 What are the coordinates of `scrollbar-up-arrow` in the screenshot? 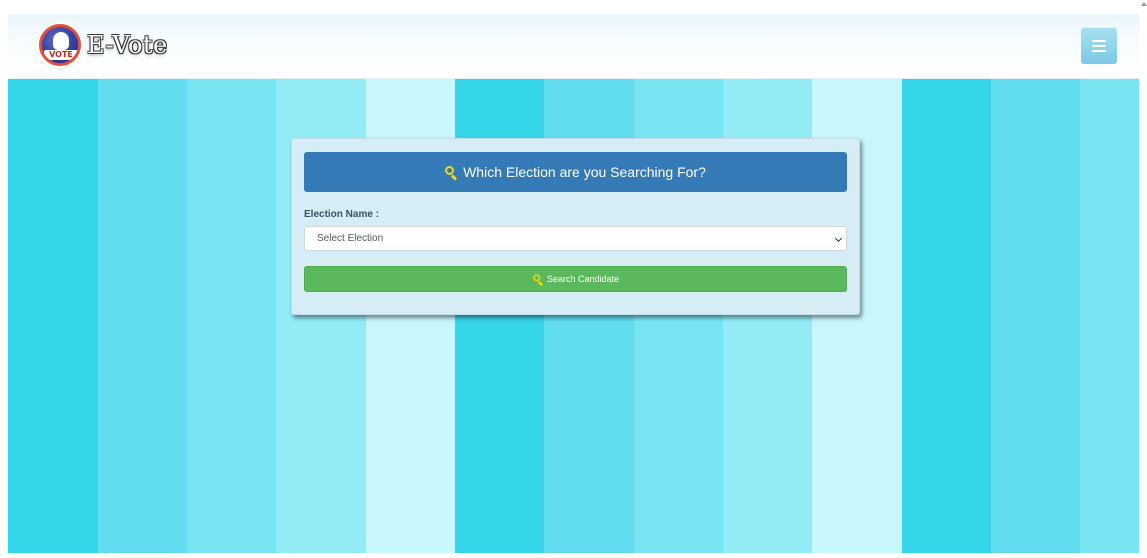 It's located at (1144, 4).